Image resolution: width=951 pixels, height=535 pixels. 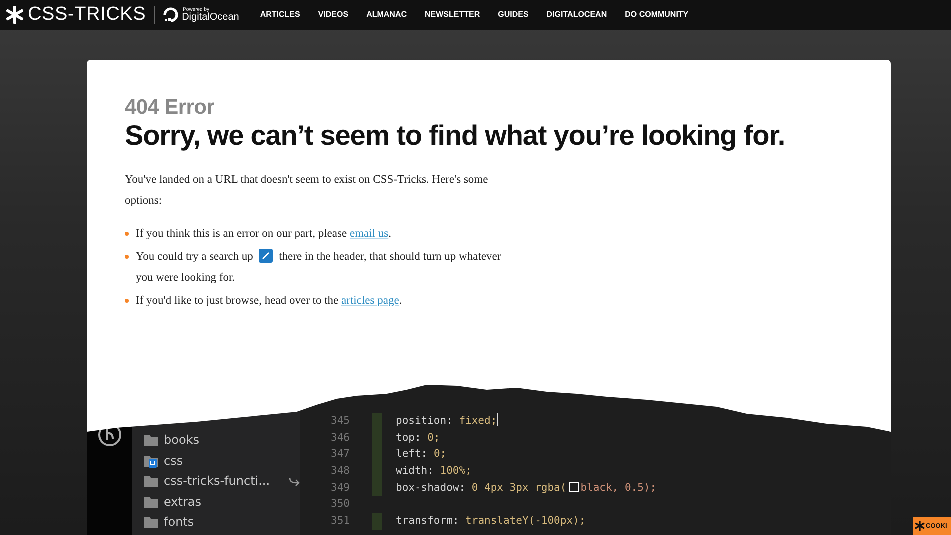 What do you see at coordinates (434, 472) in the screenshot?
I see `code-line: width: 100%;` at bounding box center [434, 472].